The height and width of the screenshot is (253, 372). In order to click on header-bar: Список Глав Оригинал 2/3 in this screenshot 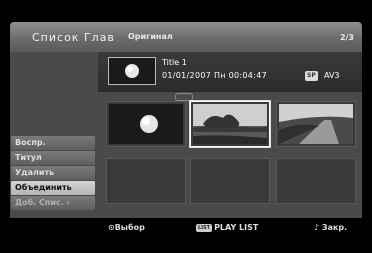, I will do `click(186, 37)`.